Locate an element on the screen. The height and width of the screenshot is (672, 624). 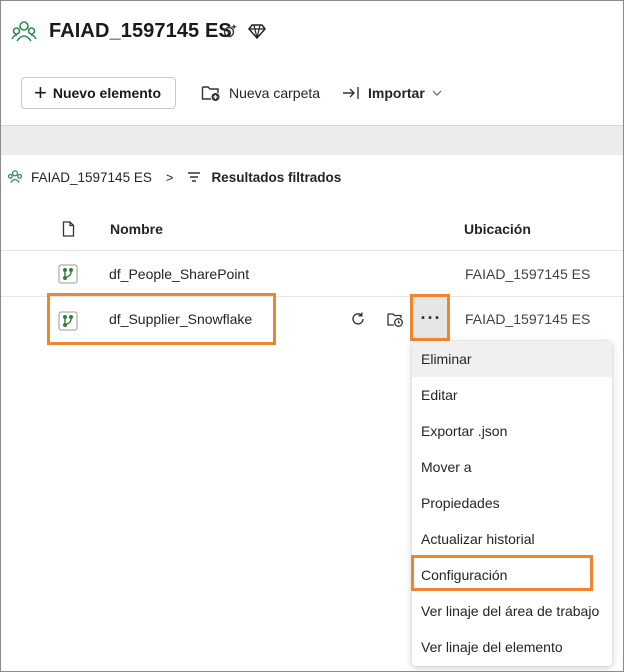
column-header-name: Nombre is located at coordinates (136, 229).